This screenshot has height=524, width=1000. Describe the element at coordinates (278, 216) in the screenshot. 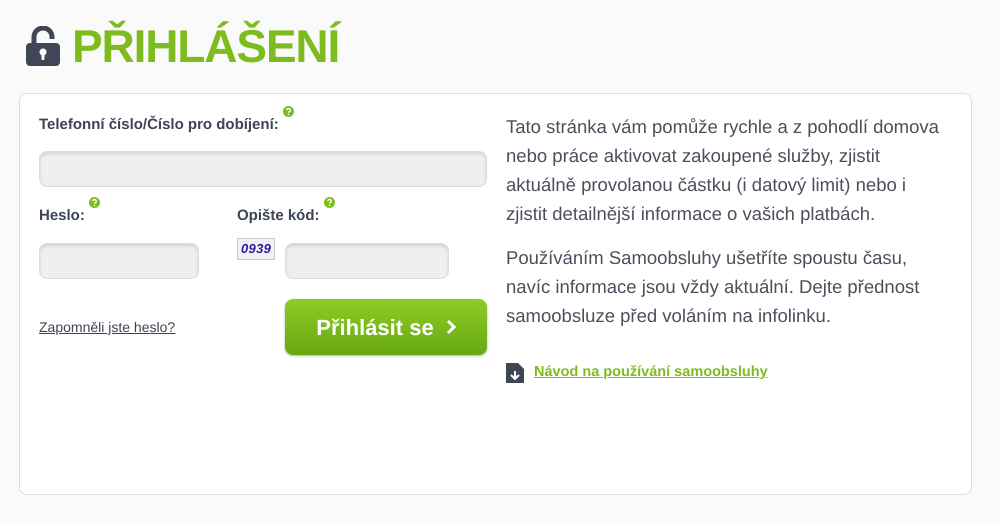

I see `field-label: Opište kód:` at that location.